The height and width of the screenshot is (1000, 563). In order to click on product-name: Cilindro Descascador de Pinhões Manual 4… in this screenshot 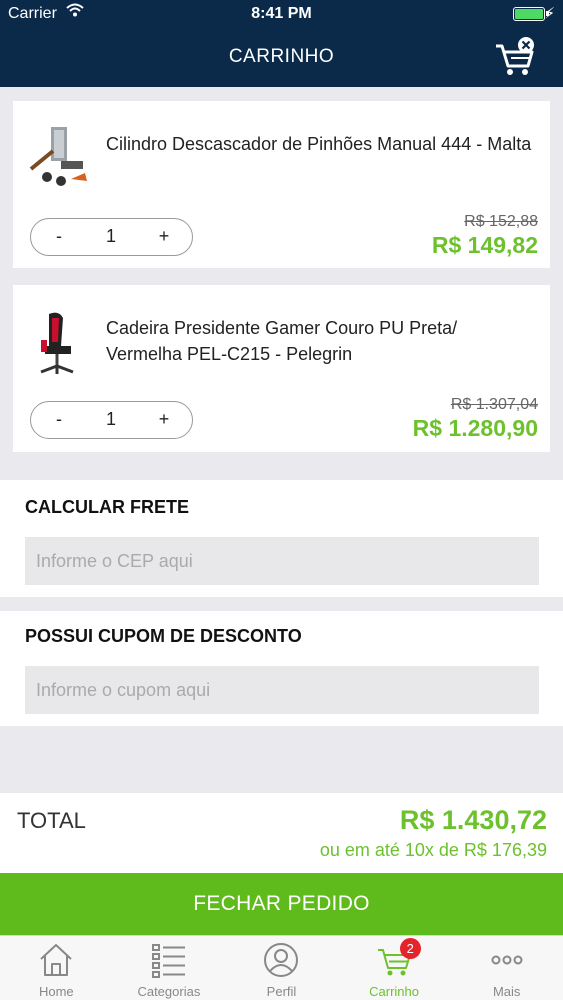, I will do `click(321, 144)`.